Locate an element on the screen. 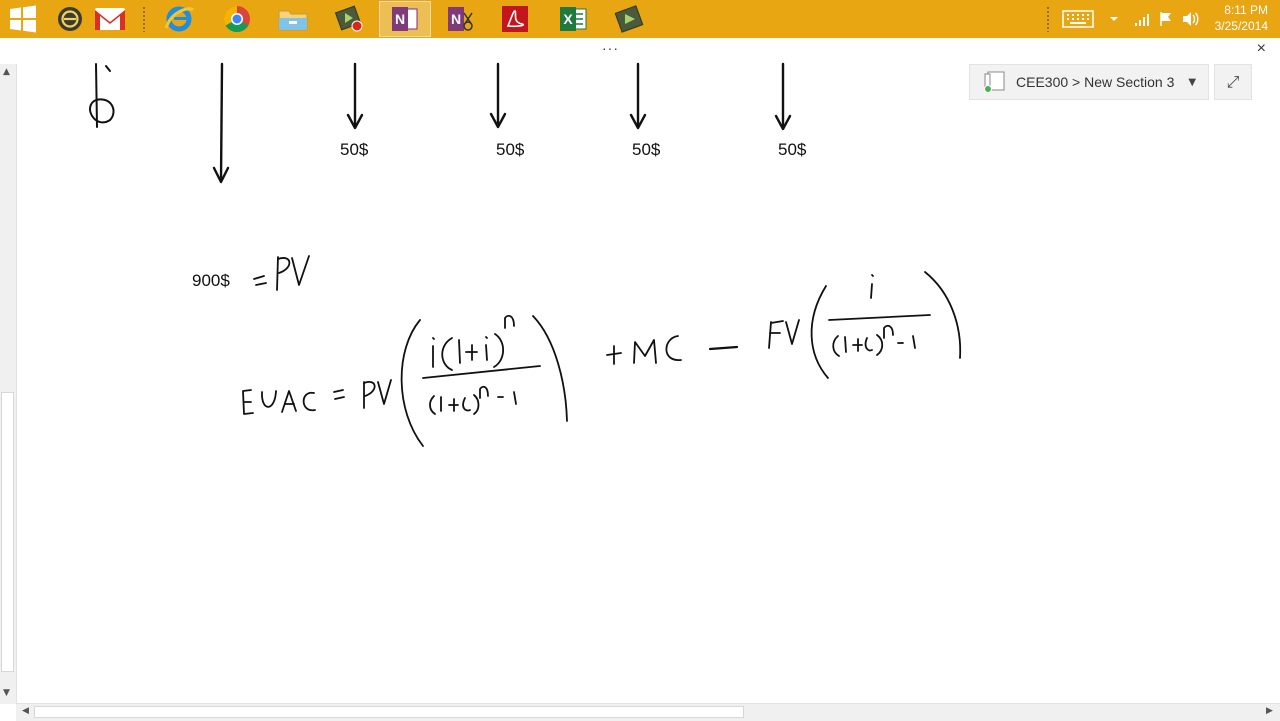 The height and width of the screenshot is (721, 1280). cashflow-label-2: 50$ is located at coordinates (510, 149).